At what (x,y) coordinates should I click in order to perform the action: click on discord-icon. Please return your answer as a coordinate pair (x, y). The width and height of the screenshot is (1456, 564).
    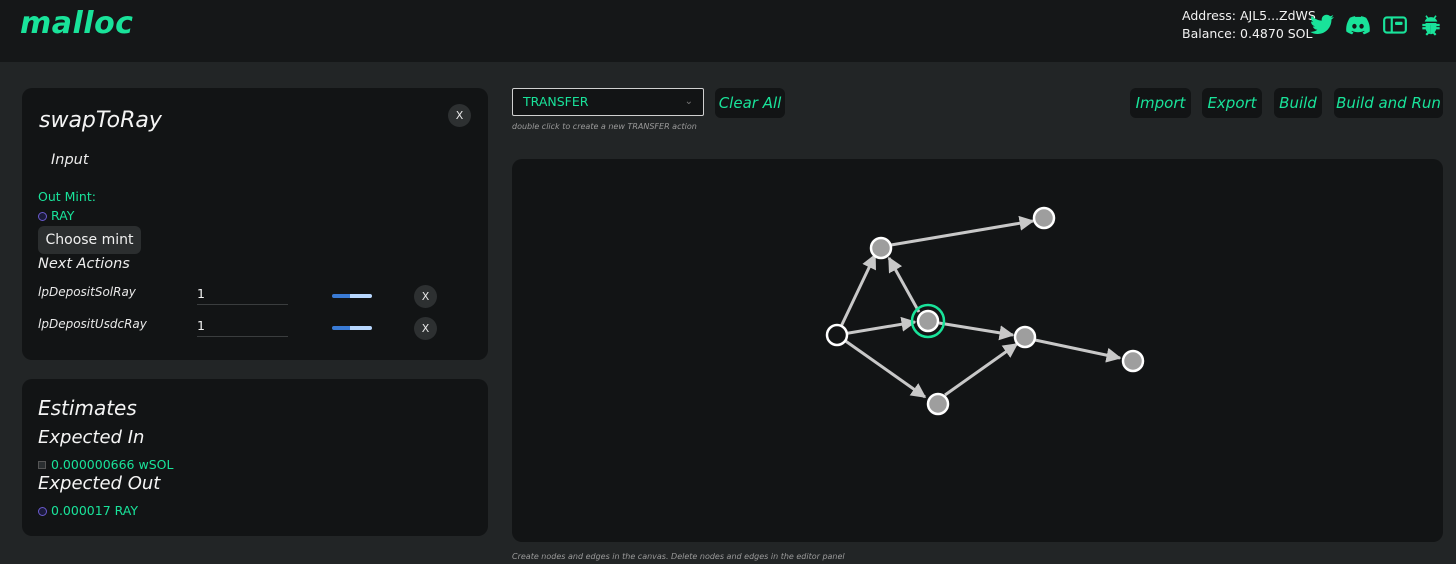
    Looking at the image, I should click on (1358, 25).